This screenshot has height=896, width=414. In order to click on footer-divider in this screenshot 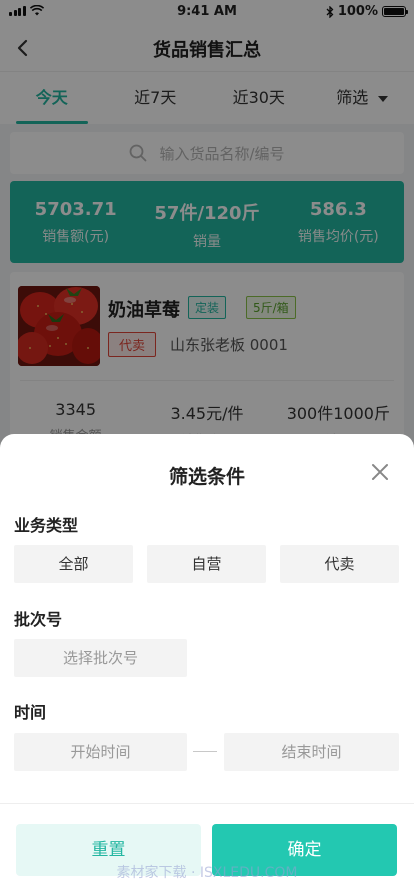, I will do `click(207, 803)`.